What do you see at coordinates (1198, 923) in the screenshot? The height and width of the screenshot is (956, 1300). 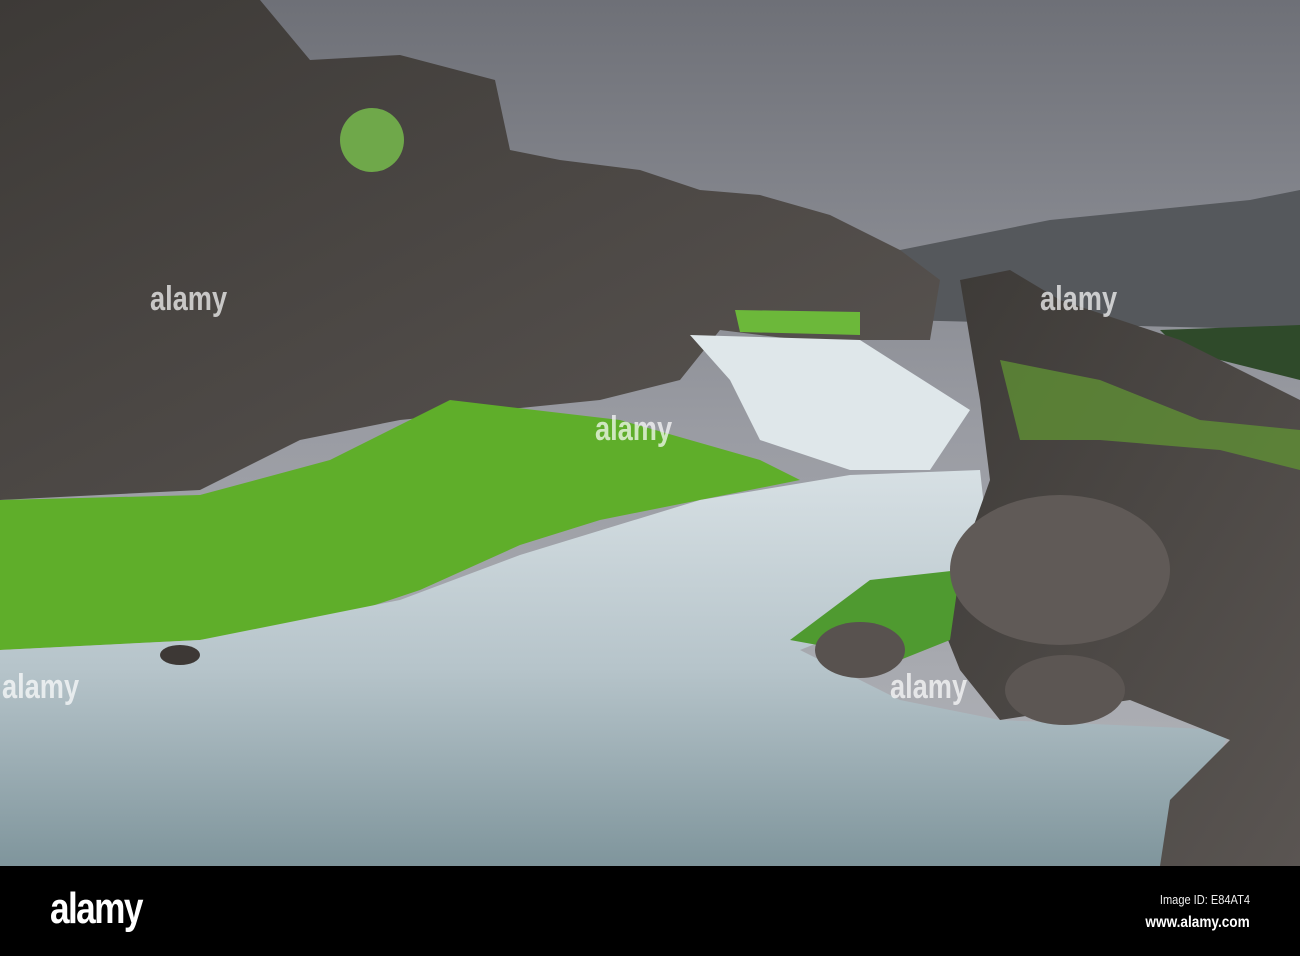 I see `site-url: www.alamy.com` at bounding box center [1198, 923].